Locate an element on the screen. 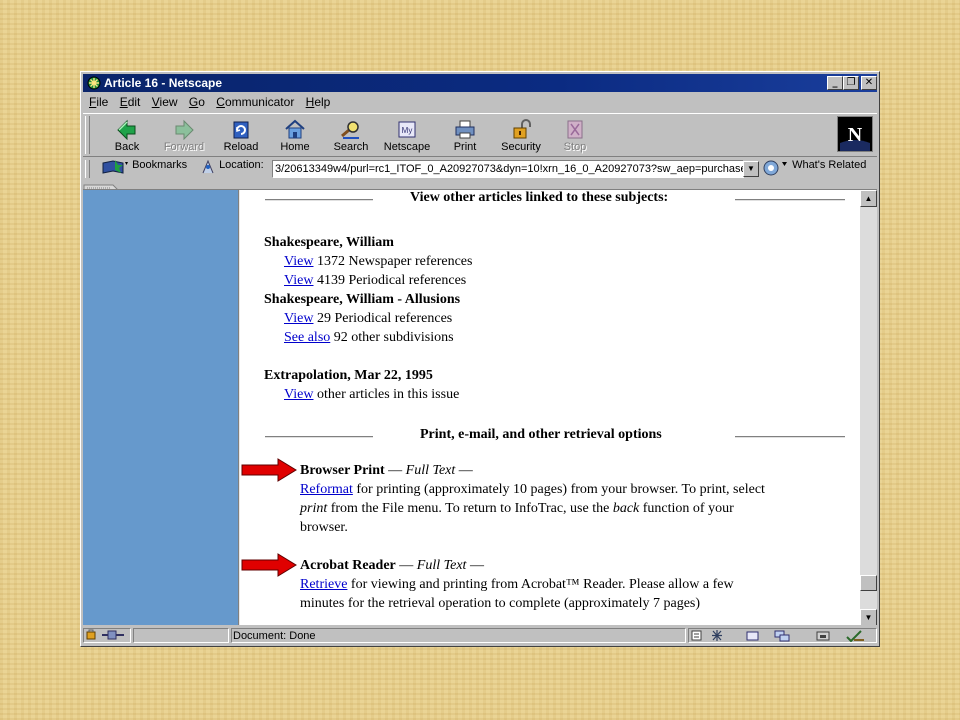 This screenshot has width=960, height=720. menu-help: Help is located at coordinates (318, 102).